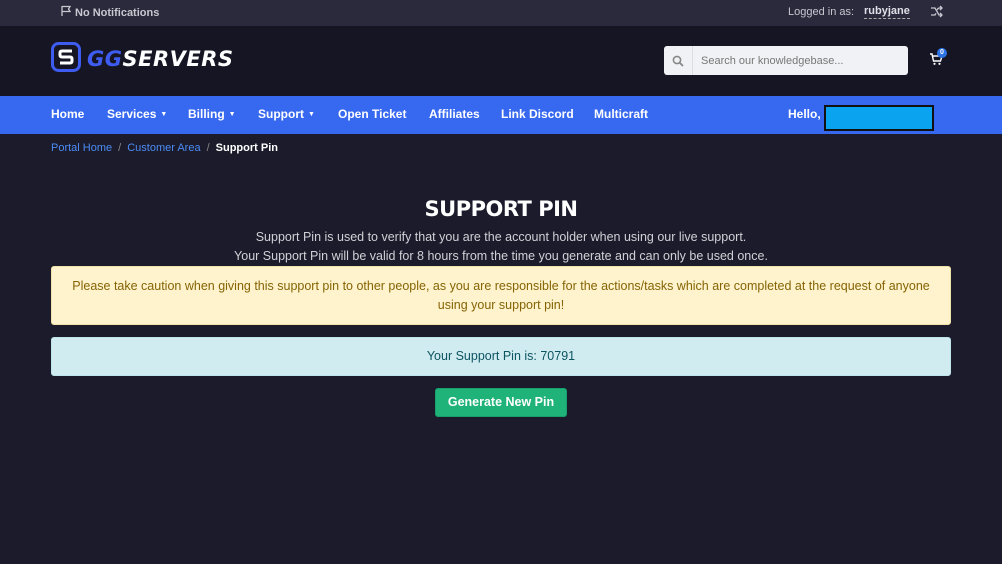 The height and width of the screenshot is (564, 1002). I want to click on nav-billing: Billing ▼, so click(212, 114).